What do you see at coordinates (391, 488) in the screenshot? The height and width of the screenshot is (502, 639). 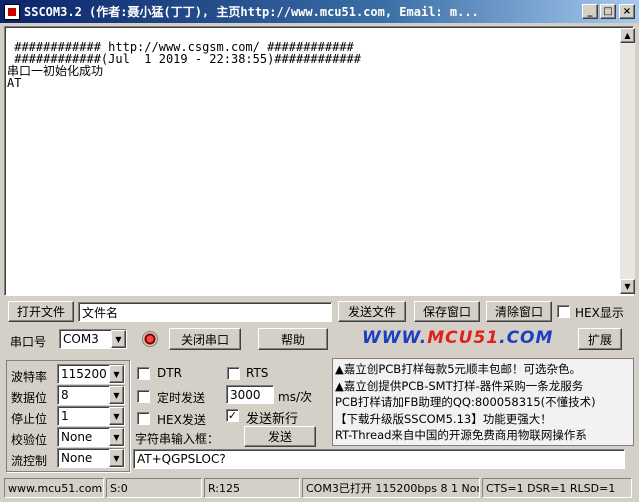 I see `status-port-info: COM3已打开 115200bps 8 1 None None` at bounding box center [391, 488].